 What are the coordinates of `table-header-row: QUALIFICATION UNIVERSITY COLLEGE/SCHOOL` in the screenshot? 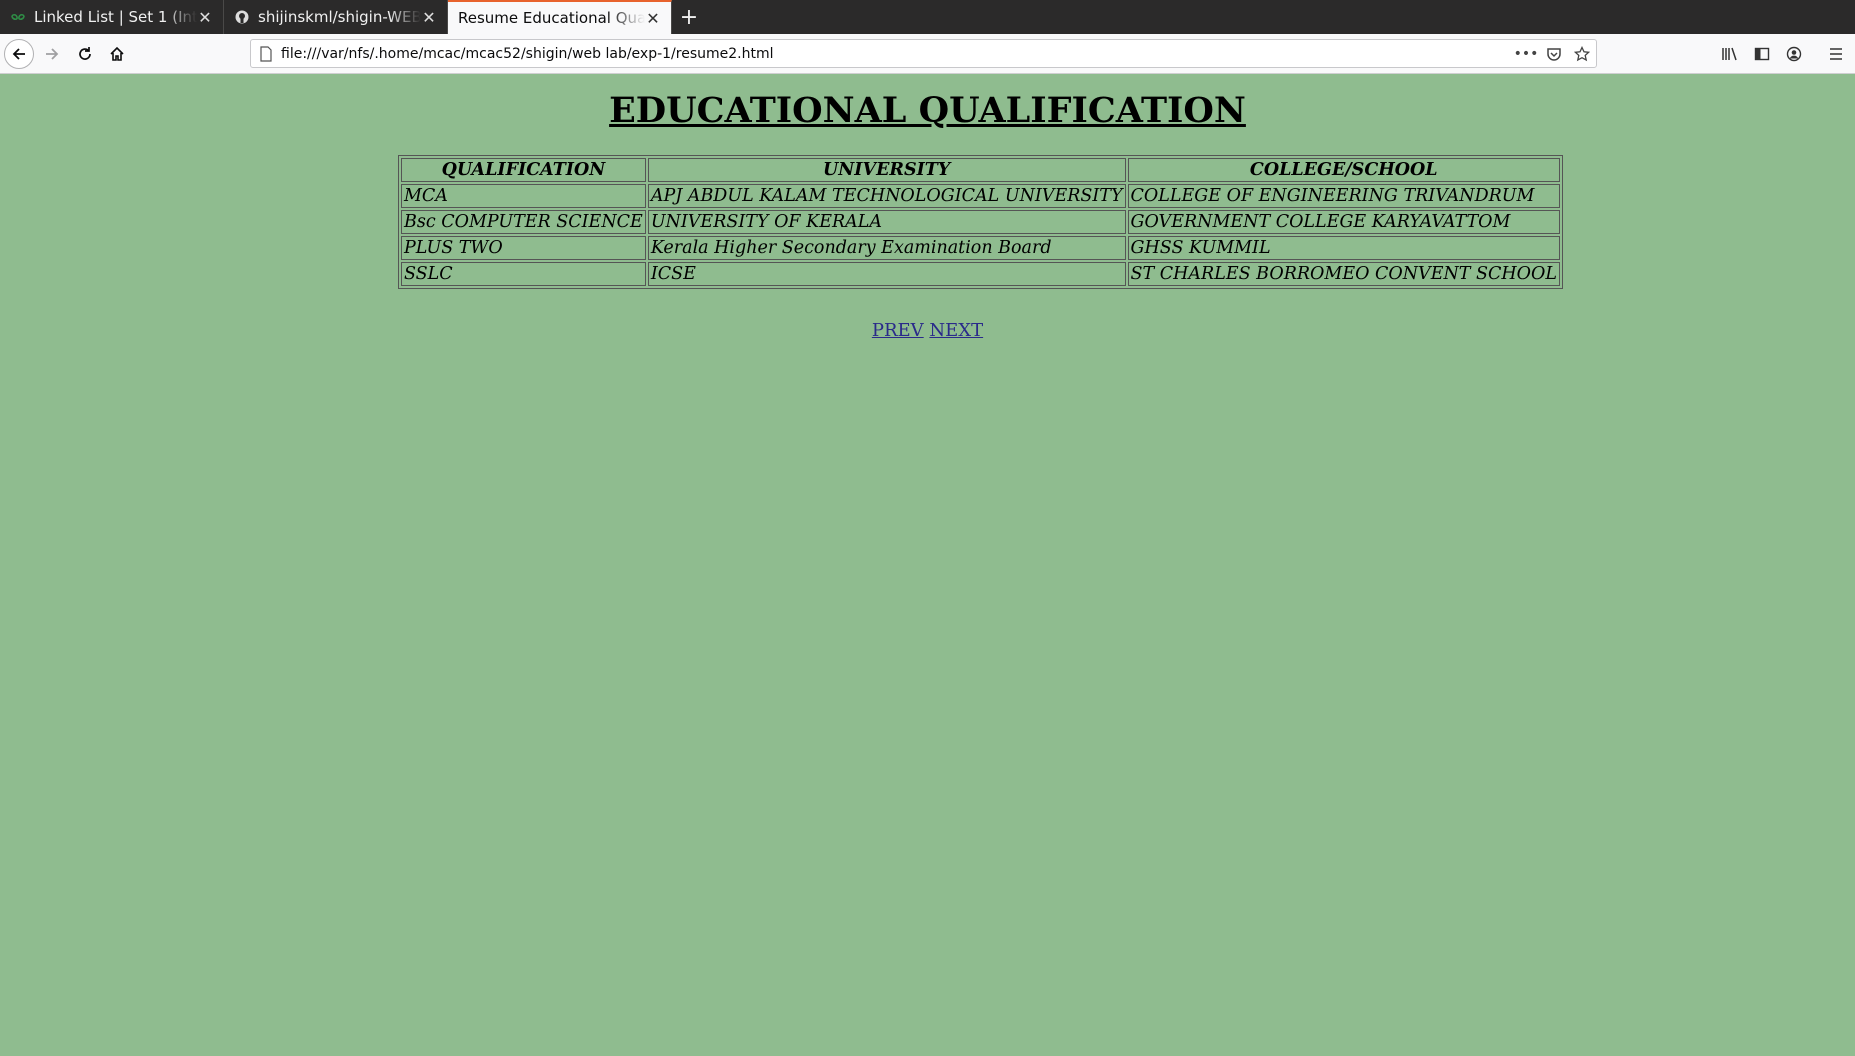 It's located at (980, 170).